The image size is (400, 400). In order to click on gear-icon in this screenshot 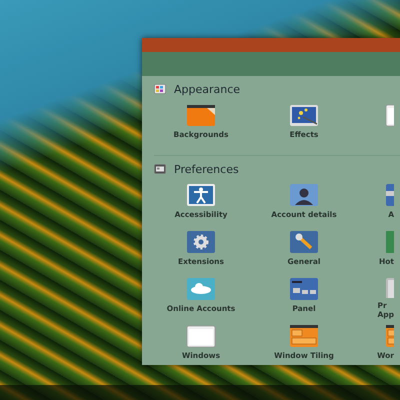, I will do `click(201, 242)`.